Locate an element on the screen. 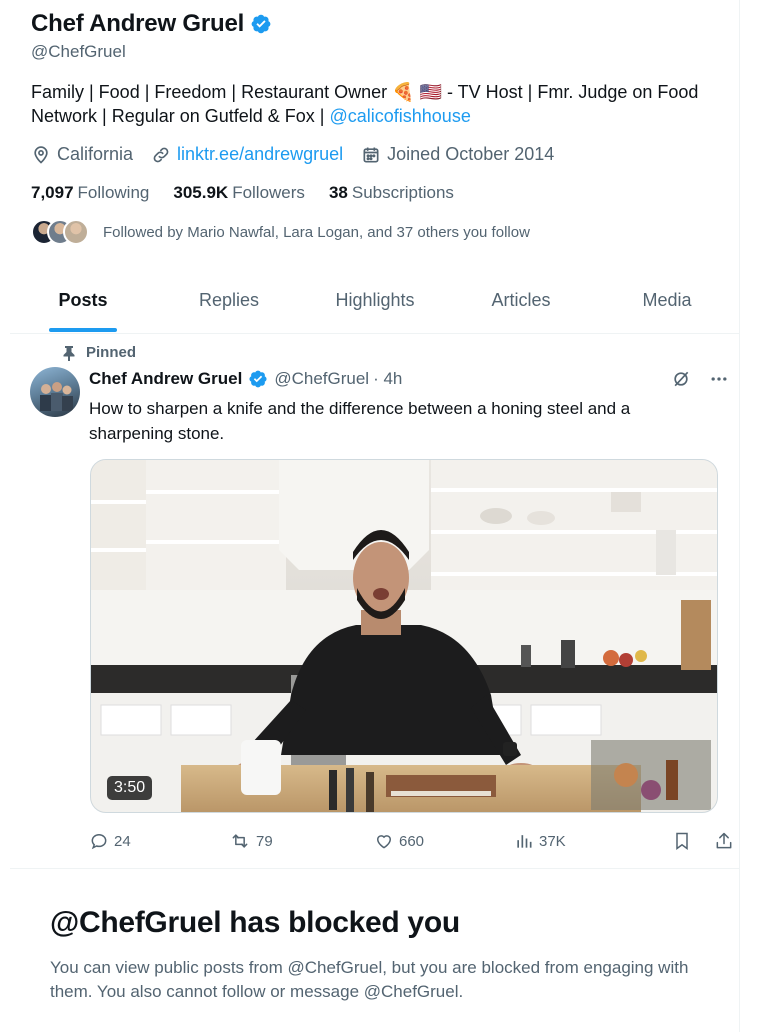 Image resolution: width=768 pixels, height=1032 pixels. followers-count: 305.9K Followers is located at coordinates (239, 193).